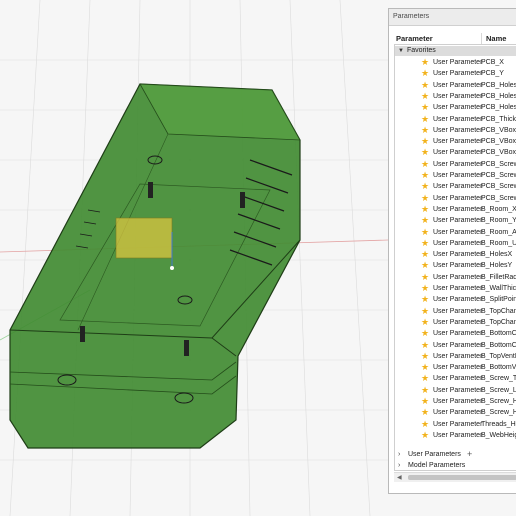 This screenshot has width=516, height=516. I want to click on parameter-row: ★ User ParameterB_Room_Und, so click(455, 243).